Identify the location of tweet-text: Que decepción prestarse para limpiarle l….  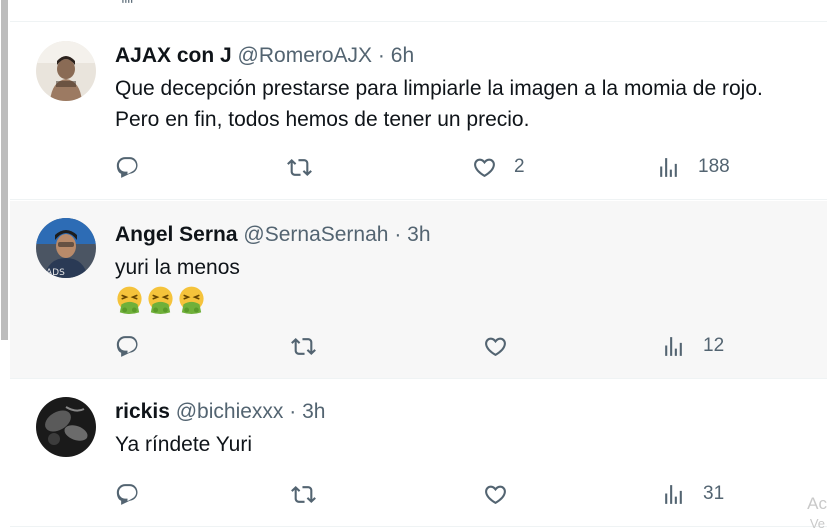
(439, 104).